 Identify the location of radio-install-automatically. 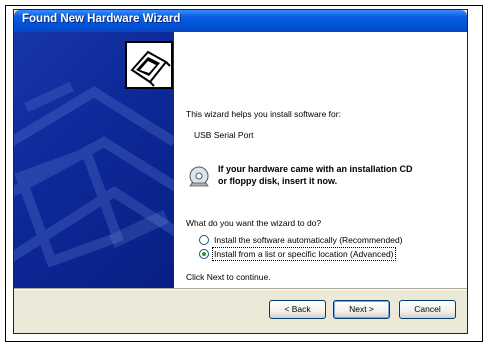
(204, 240).